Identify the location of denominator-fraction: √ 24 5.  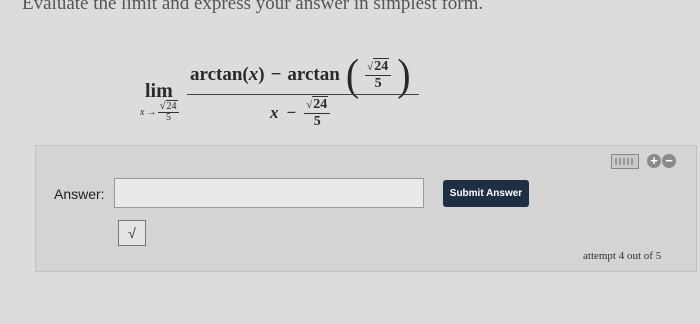
(317, 113).